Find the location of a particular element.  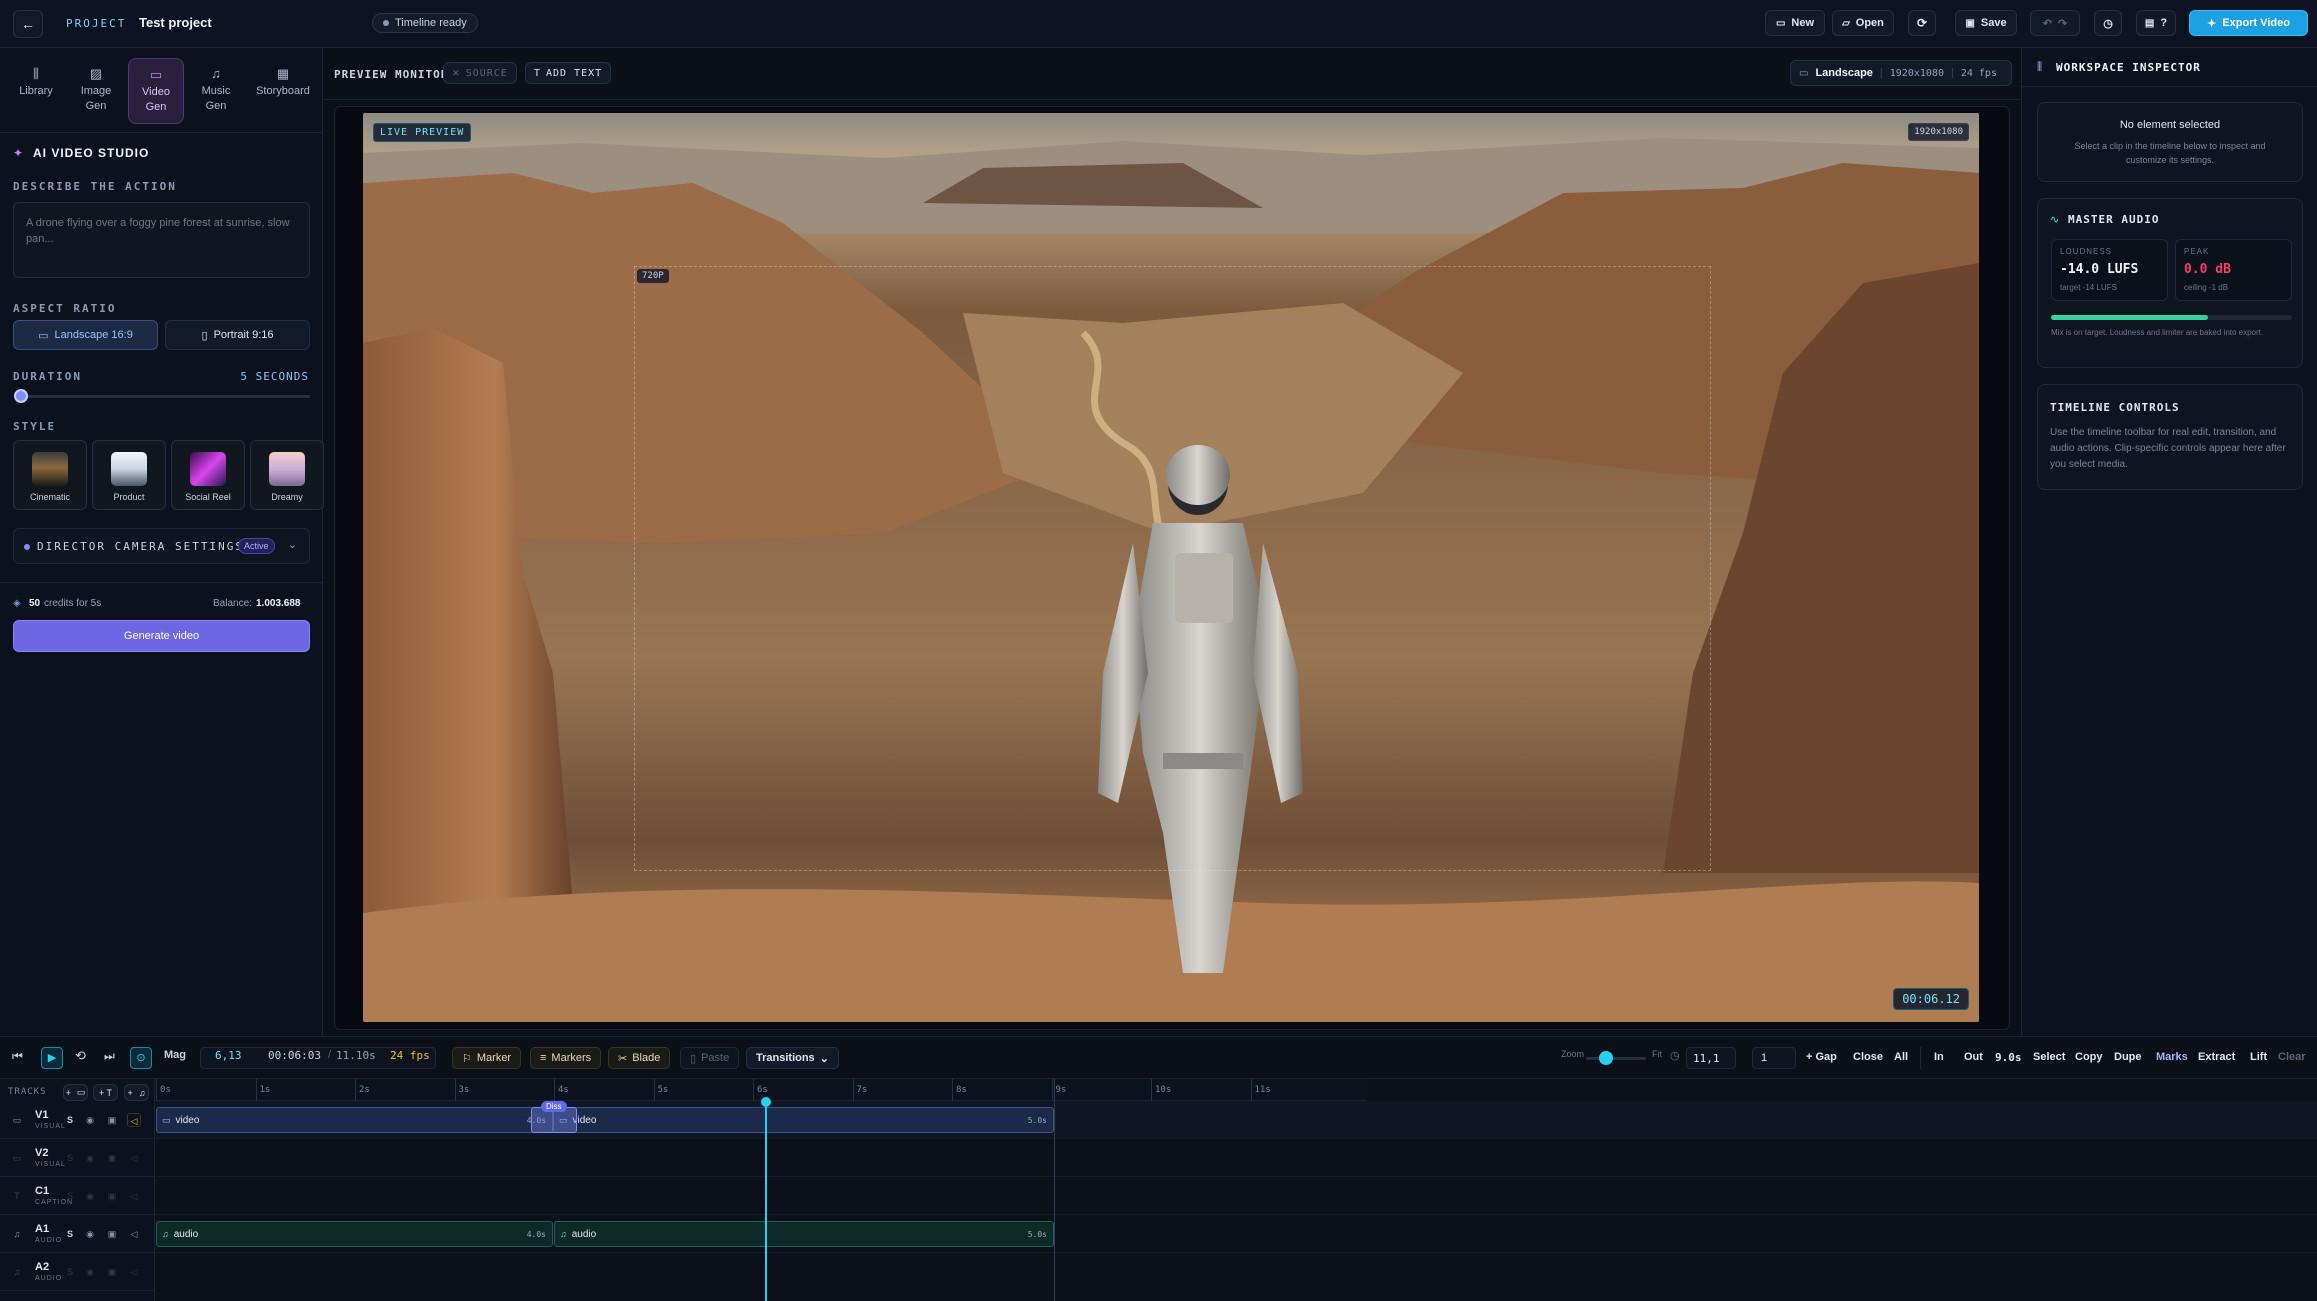

video-clip-1: ▭ video 4.0s is located at coordinates (354, 1120).